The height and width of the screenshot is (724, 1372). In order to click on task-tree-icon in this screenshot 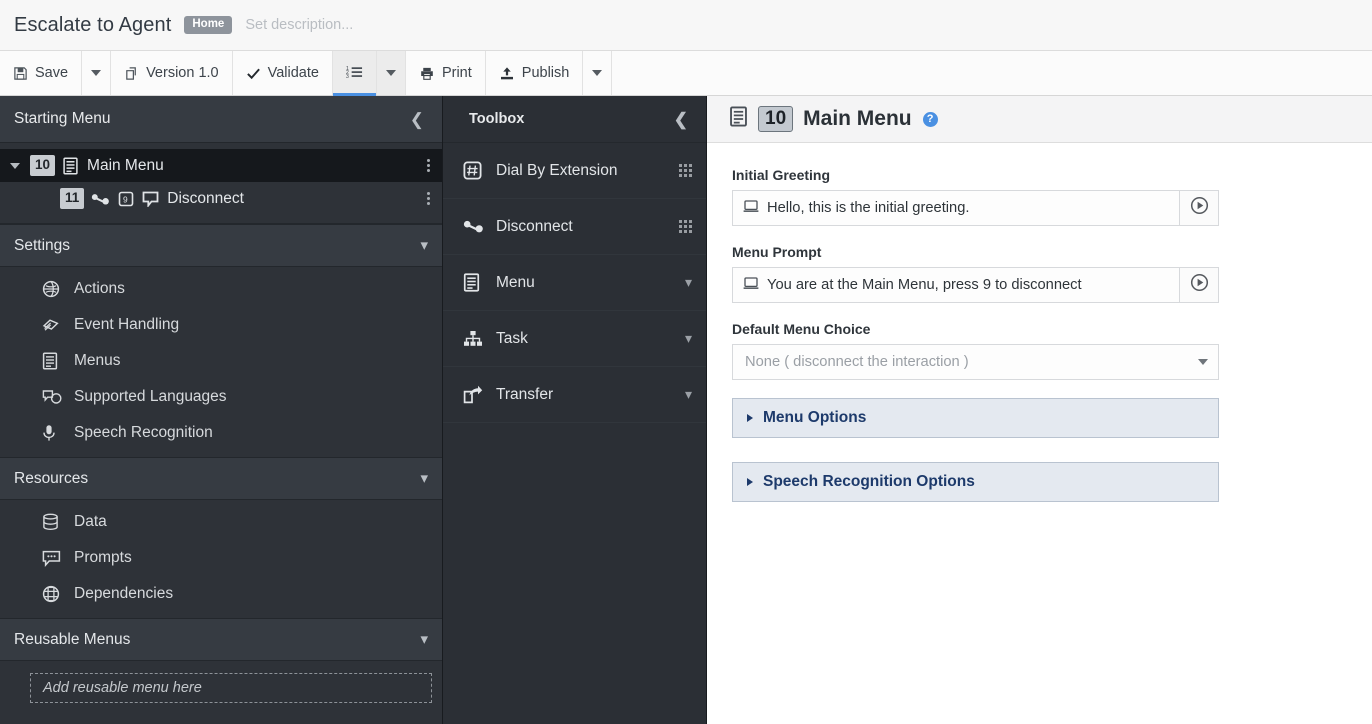, I will do `click(474, 339)`.